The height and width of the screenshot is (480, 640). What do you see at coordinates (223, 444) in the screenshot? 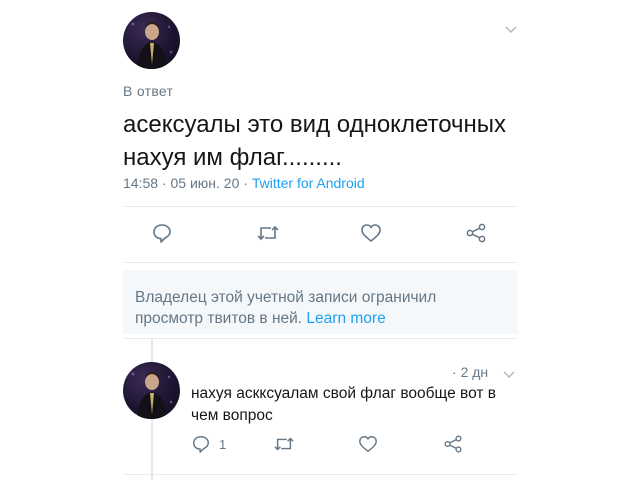
I see `reply-count: 1` at bounding box center [223, 444].